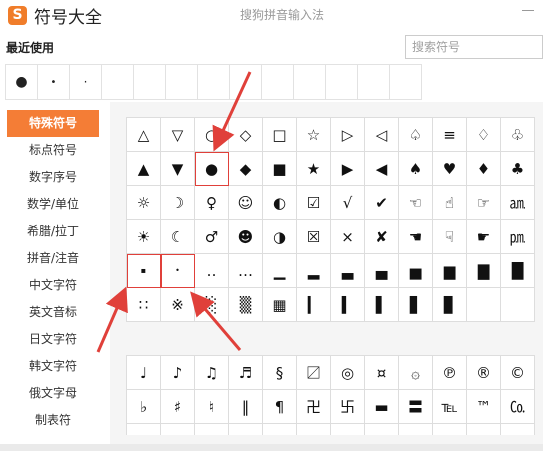 The width and height of the screenshot is (543, 451). What do you see at coordinates (280, 407) in the screenshot?
I see `symbol-cell: ¶` at bounding box center [280, 407].